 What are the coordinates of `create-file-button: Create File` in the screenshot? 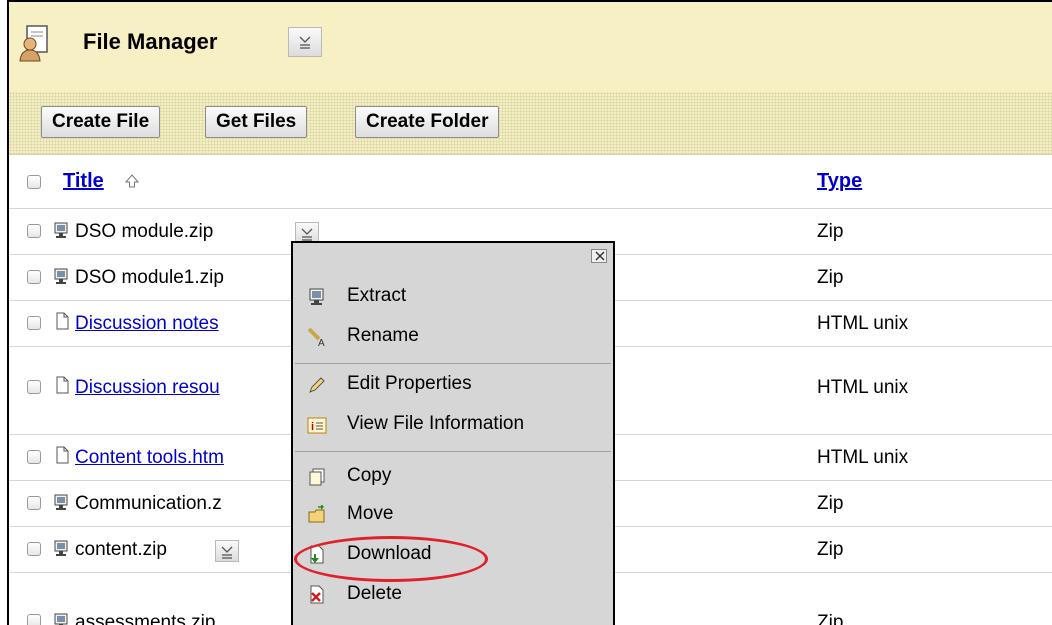 It's located at (101, 122).